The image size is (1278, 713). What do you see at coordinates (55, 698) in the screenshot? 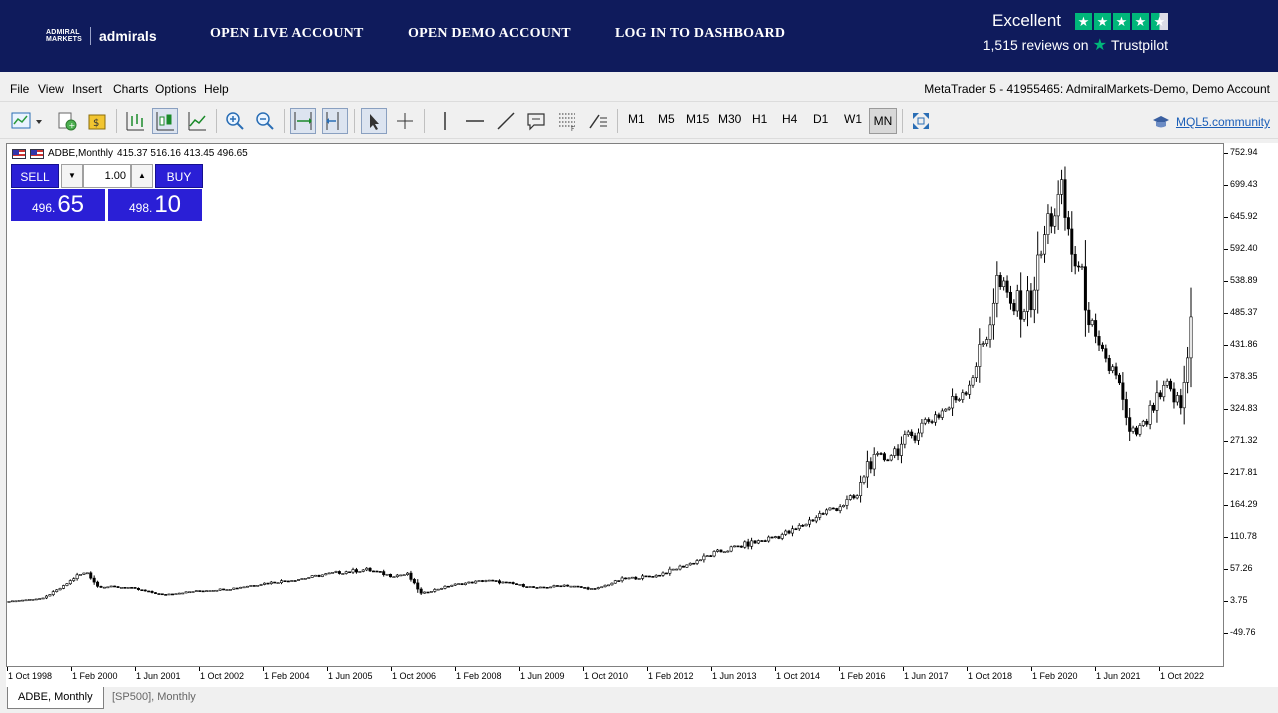
I see `tab-adbe-monthly: ADBE, Monthly` at bounding box center [55, 698].